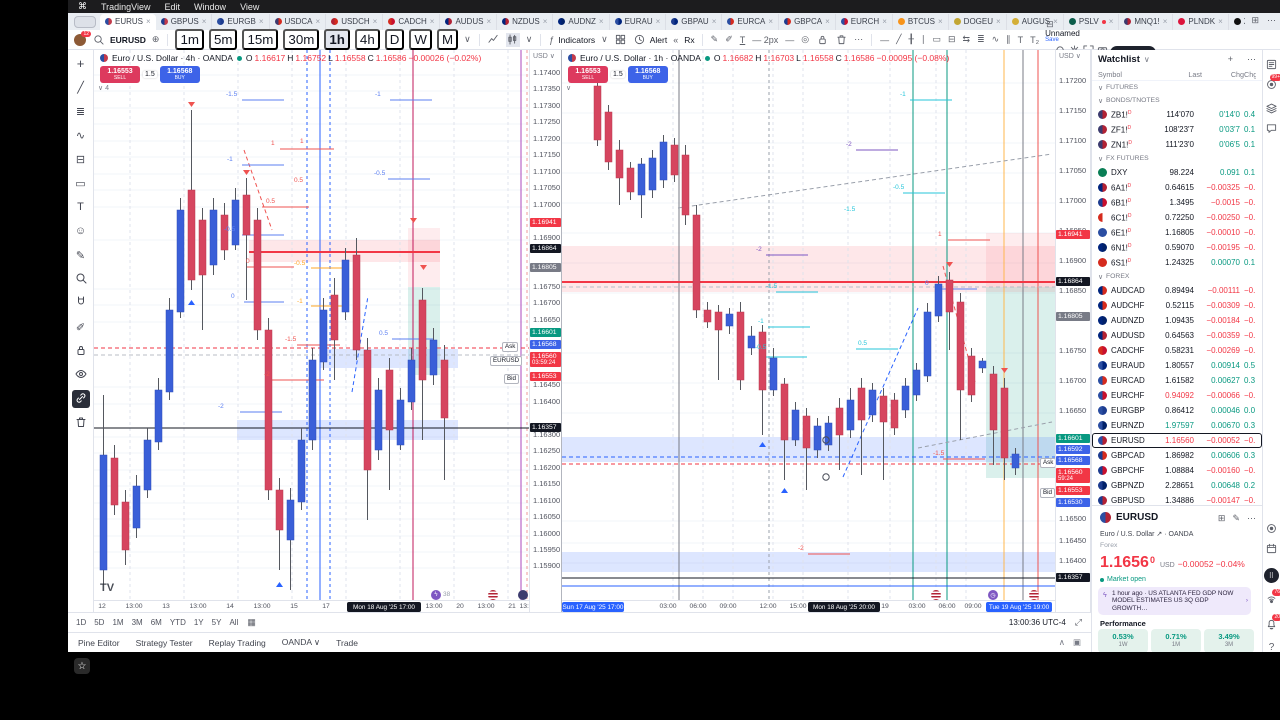 The image size is (1280, 720). What do you see at coordinates (1034, 40) in the screenshot?
I see `mini-tool-11: T₂` at bounding box center [1034, 40].